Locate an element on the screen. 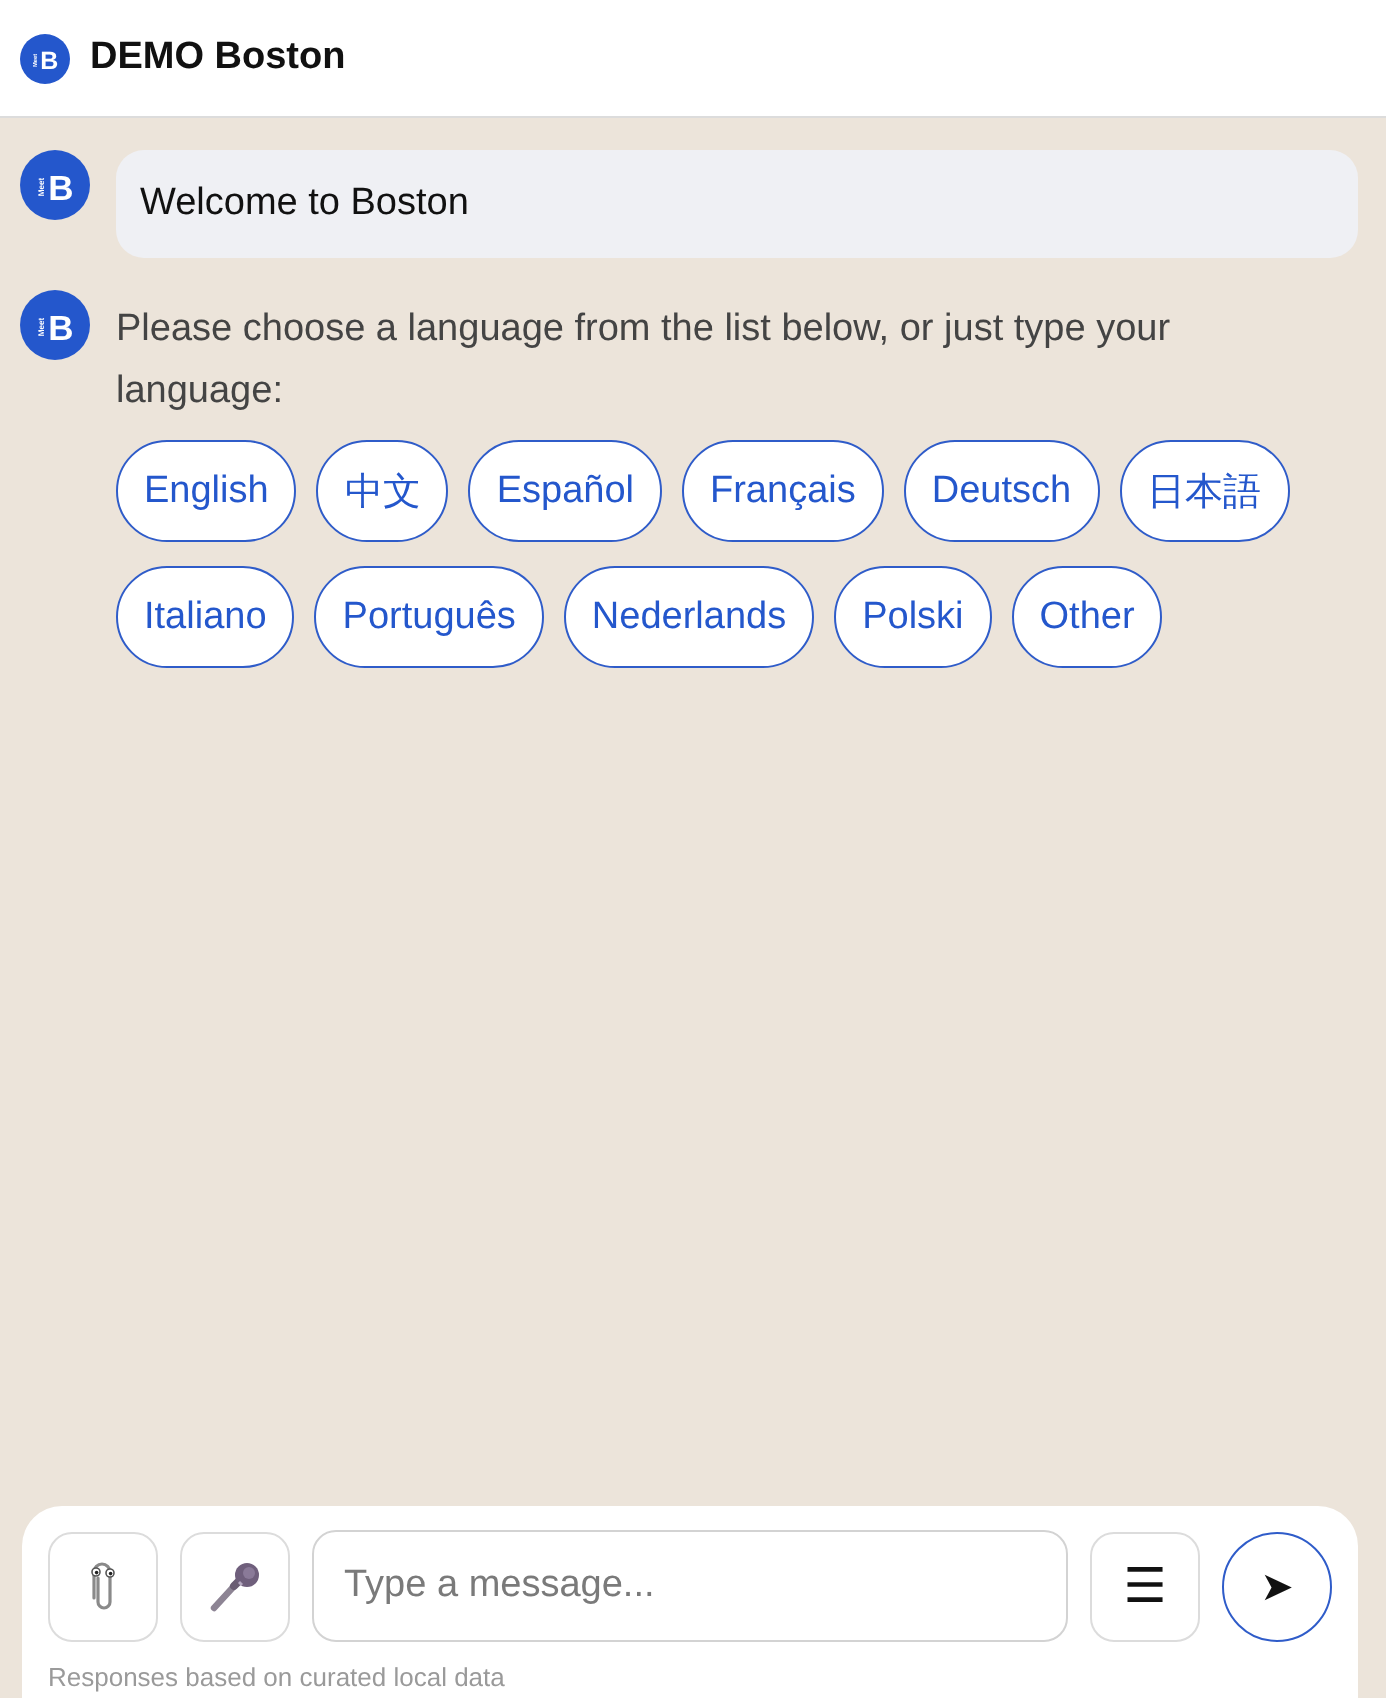 This screenshot has width=1386, height=1698. language-option: Other is located at coordinates (1087, 617).